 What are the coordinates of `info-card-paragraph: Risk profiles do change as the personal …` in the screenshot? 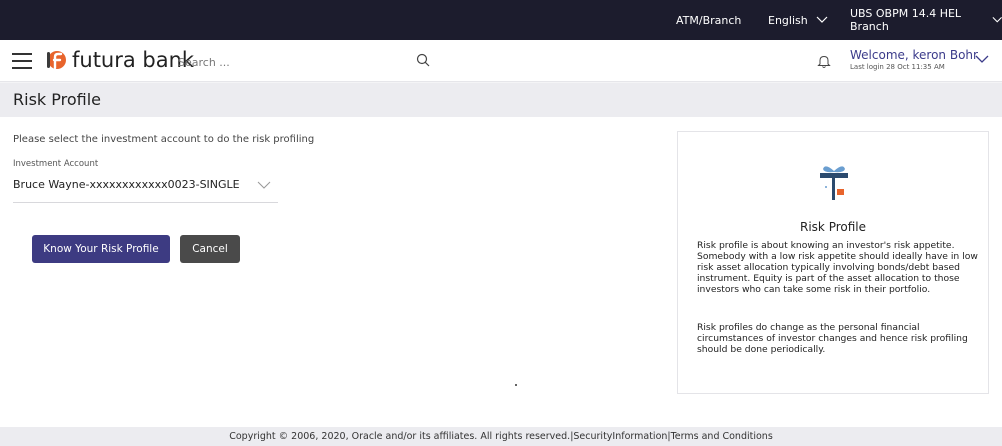 It's located at (832, 338).